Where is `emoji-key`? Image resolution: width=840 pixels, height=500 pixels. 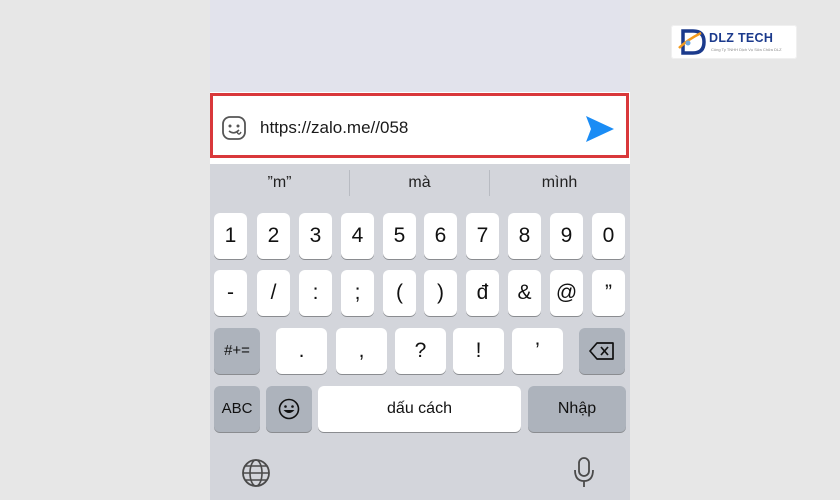 emoji-key is located at coordinates (289, 409).